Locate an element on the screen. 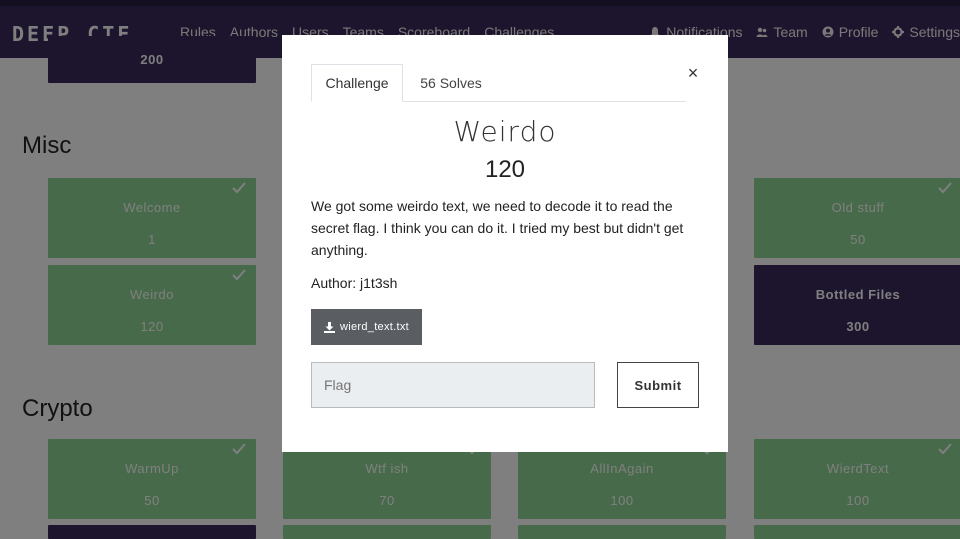  challenge-author: Author: j1t3sh is located at coordinates (354, 283).